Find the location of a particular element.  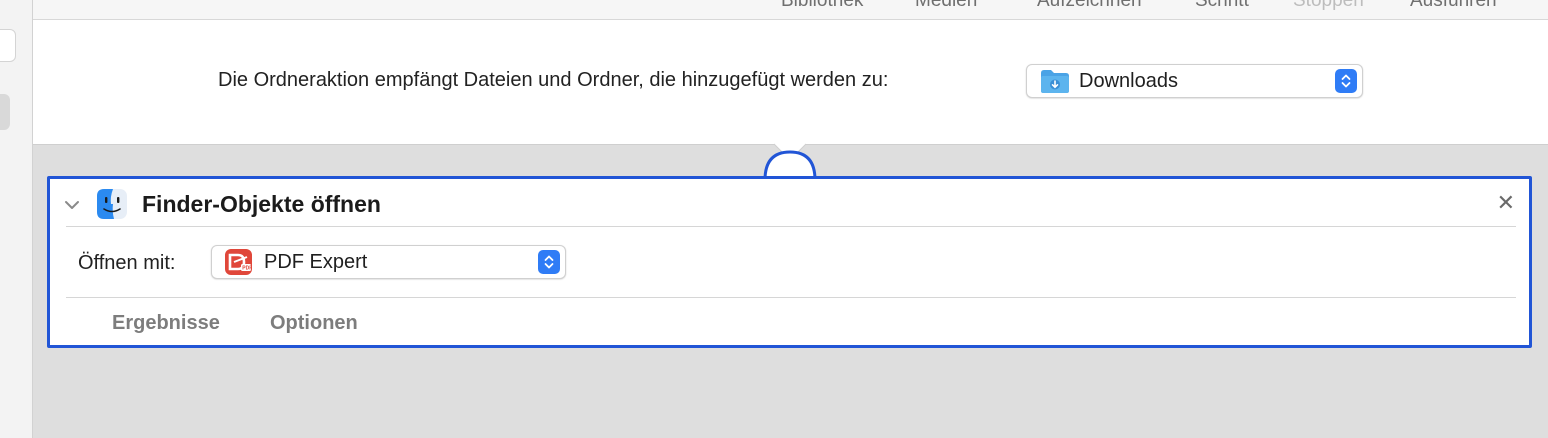

sidebar-selected-item is located at coordinates (5, 112).